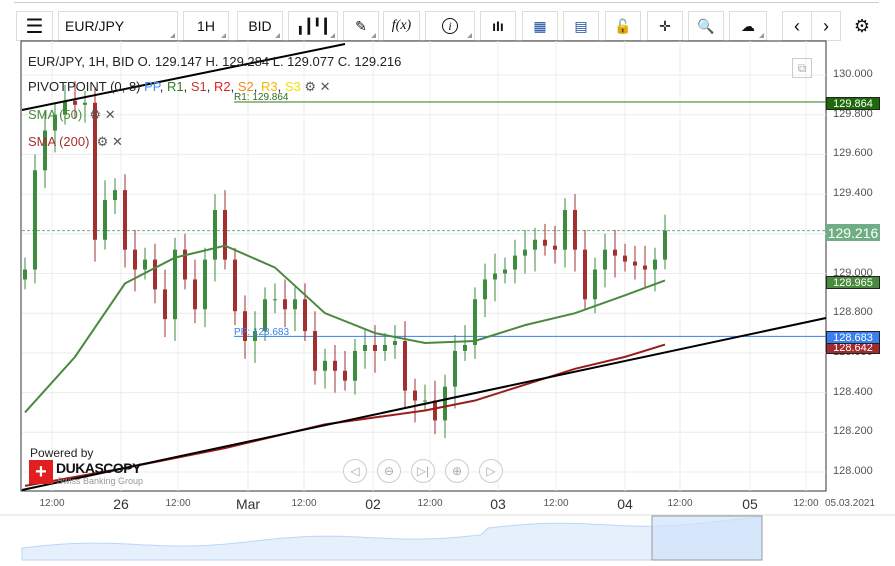 Image resolution: width=895 pixels, height=566 pixels. What do you see at coordinates (248, 504) in the screenshot?
I see `time-tick: Mar` at bounding box center [248, 504].